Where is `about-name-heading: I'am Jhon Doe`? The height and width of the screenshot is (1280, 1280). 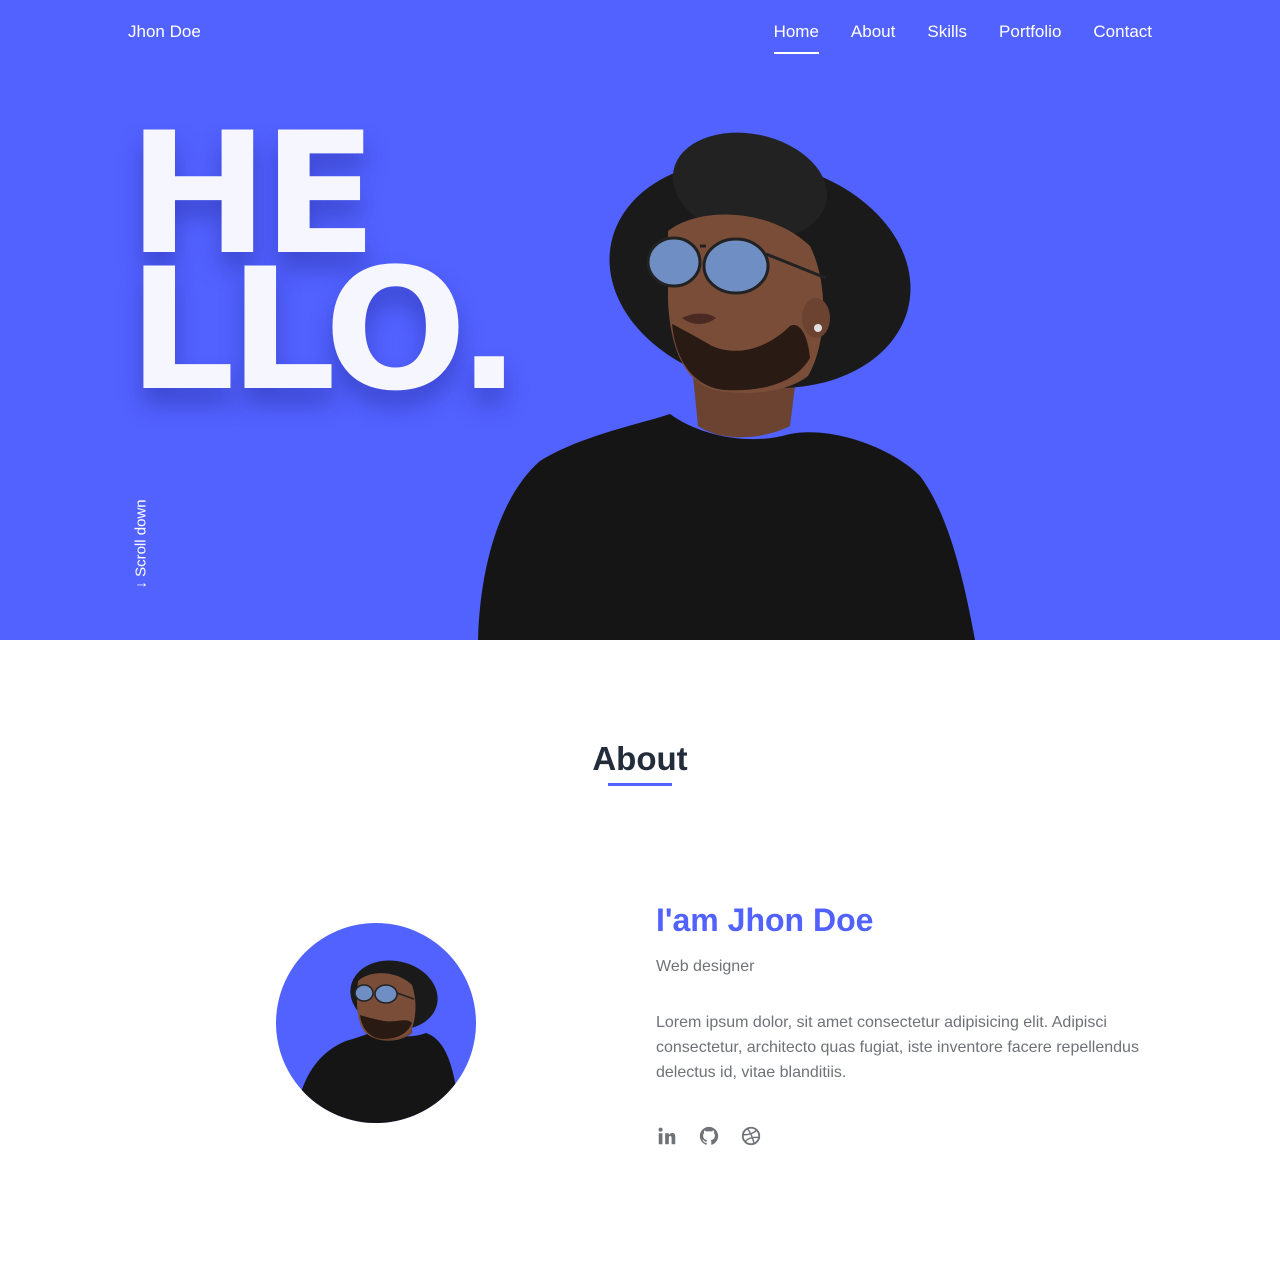
about-name-heading: I'am Jhon Doe is located at coordinates (765, 920).